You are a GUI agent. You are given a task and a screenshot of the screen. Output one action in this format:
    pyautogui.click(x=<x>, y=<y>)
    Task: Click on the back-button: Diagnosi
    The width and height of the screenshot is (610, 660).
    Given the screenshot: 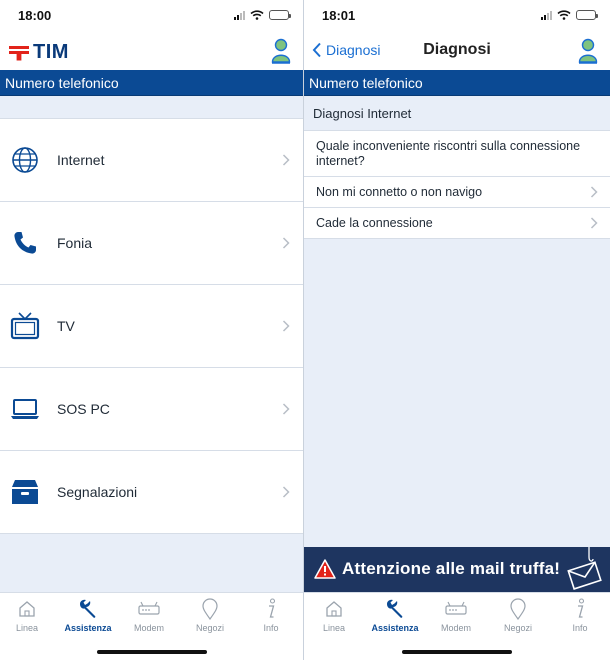 What is the action you would take?
    pyautogui.click(x=346, y=50)
    